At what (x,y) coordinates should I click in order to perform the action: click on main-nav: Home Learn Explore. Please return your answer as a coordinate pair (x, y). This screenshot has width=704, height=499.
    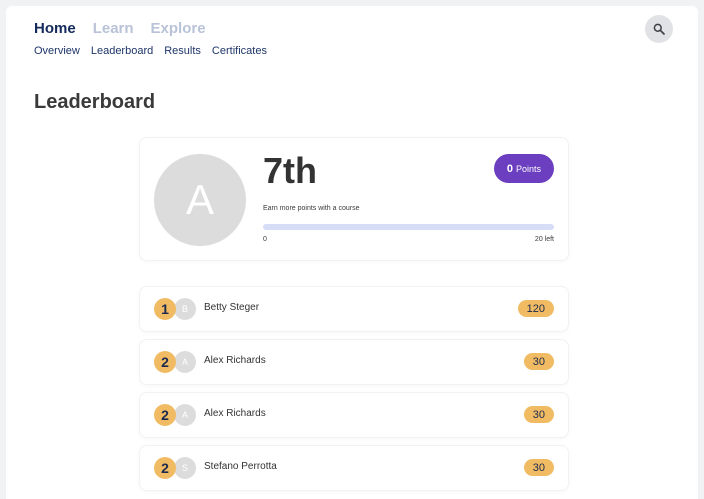
    Looking at the image, I should click on (120, 28).